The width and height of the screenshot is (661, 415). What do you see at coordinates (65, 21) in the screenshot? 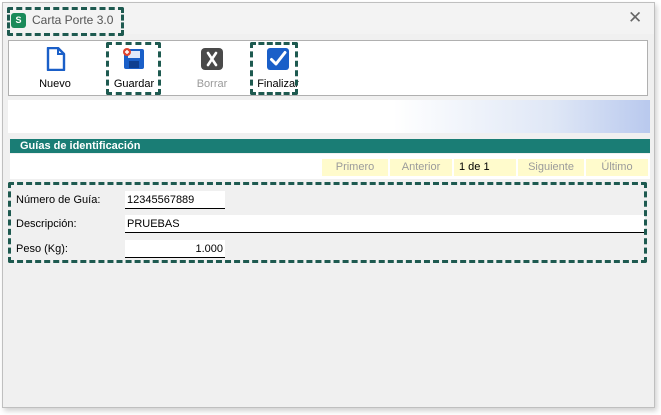
I see `title-highlight` at bounding box center [65, 21].